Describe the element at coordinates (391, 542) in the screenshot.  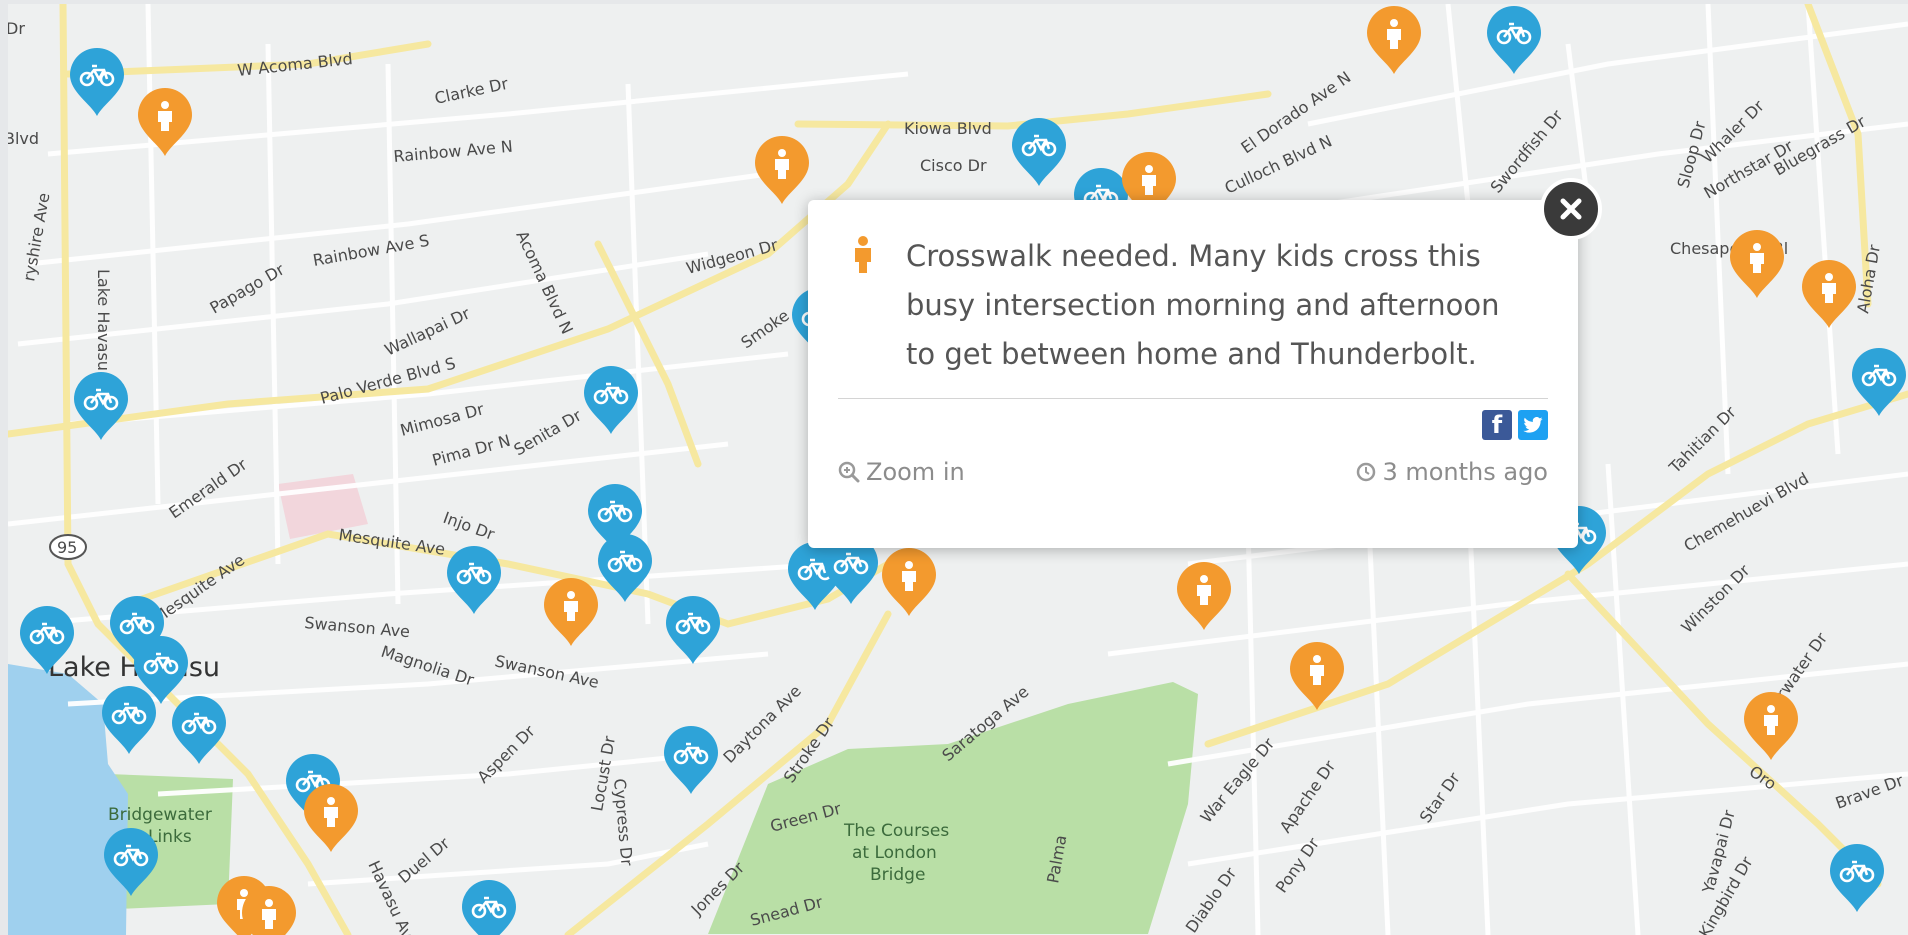
I see `label-mesquite-e: Mesquite Ave` at that location.